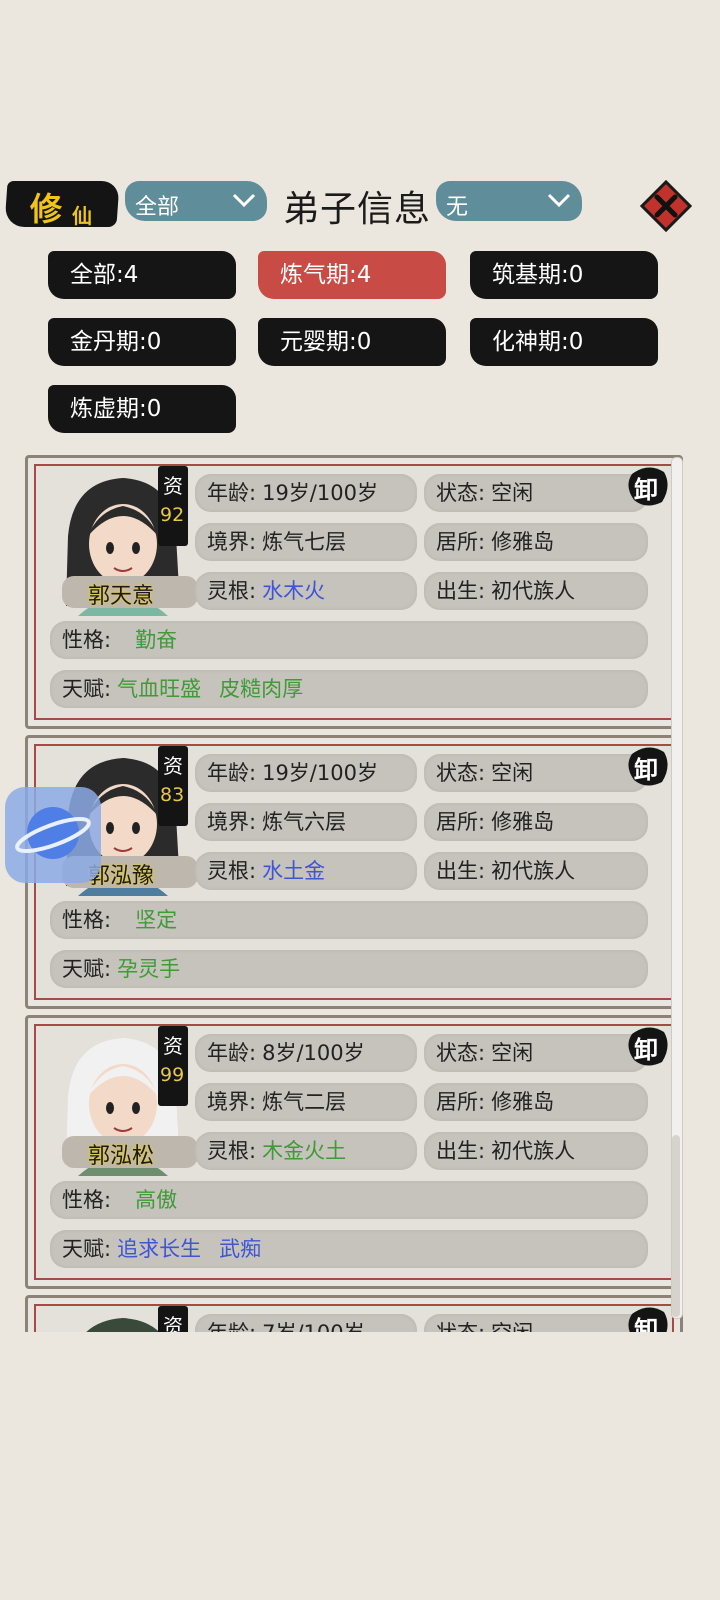  Describe the element at coordinates (116, 342) in the screenshot. I see `stage-filter-label: 金丹期:0` at that location.